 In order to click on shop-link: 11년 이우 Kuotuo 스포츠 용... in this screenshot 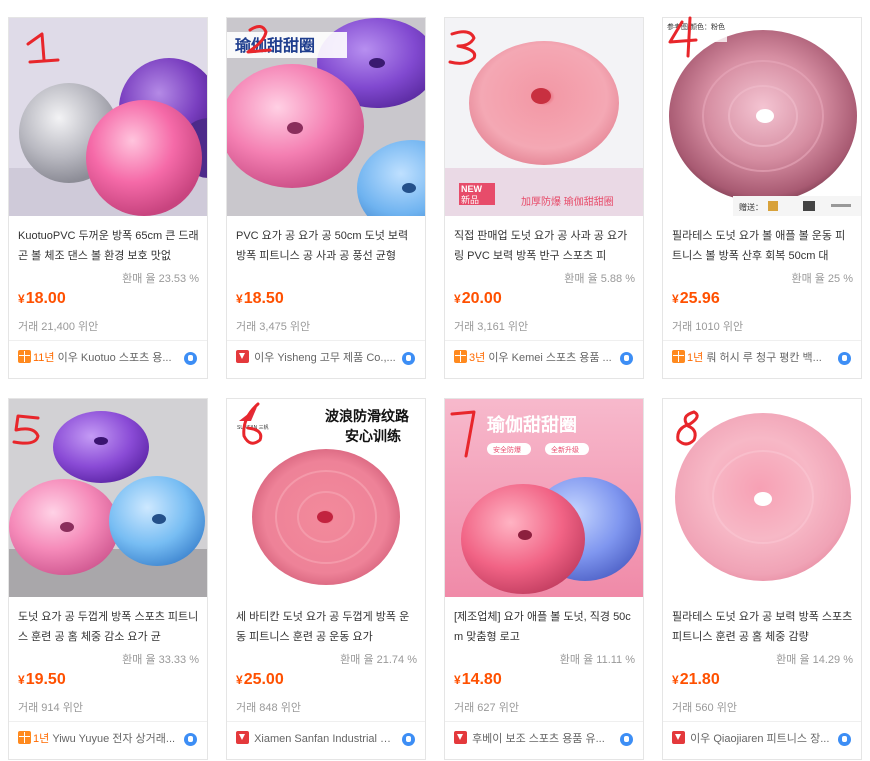, I will do `click(98, 358)`.